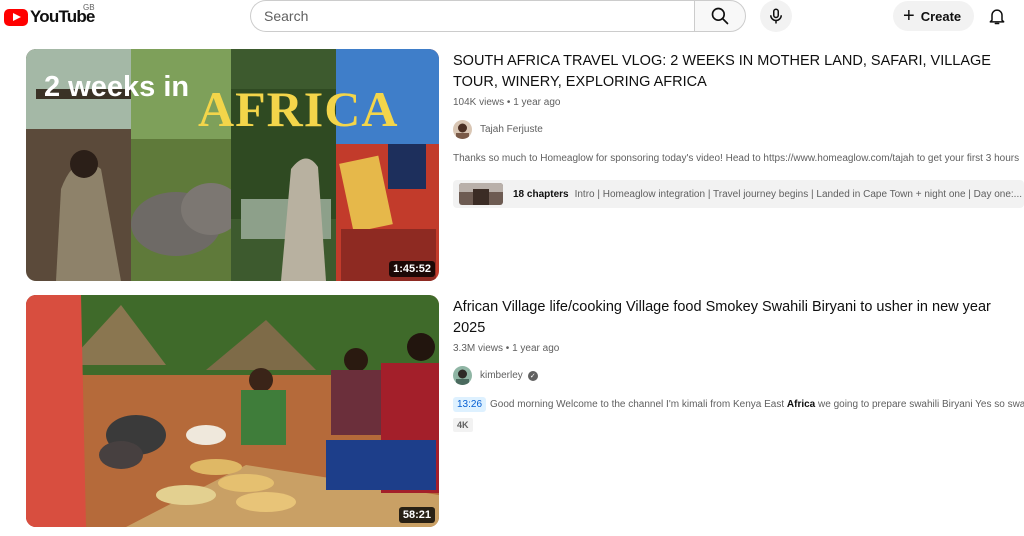  I want to click on chapter-thumbnail, so click(481, 194).